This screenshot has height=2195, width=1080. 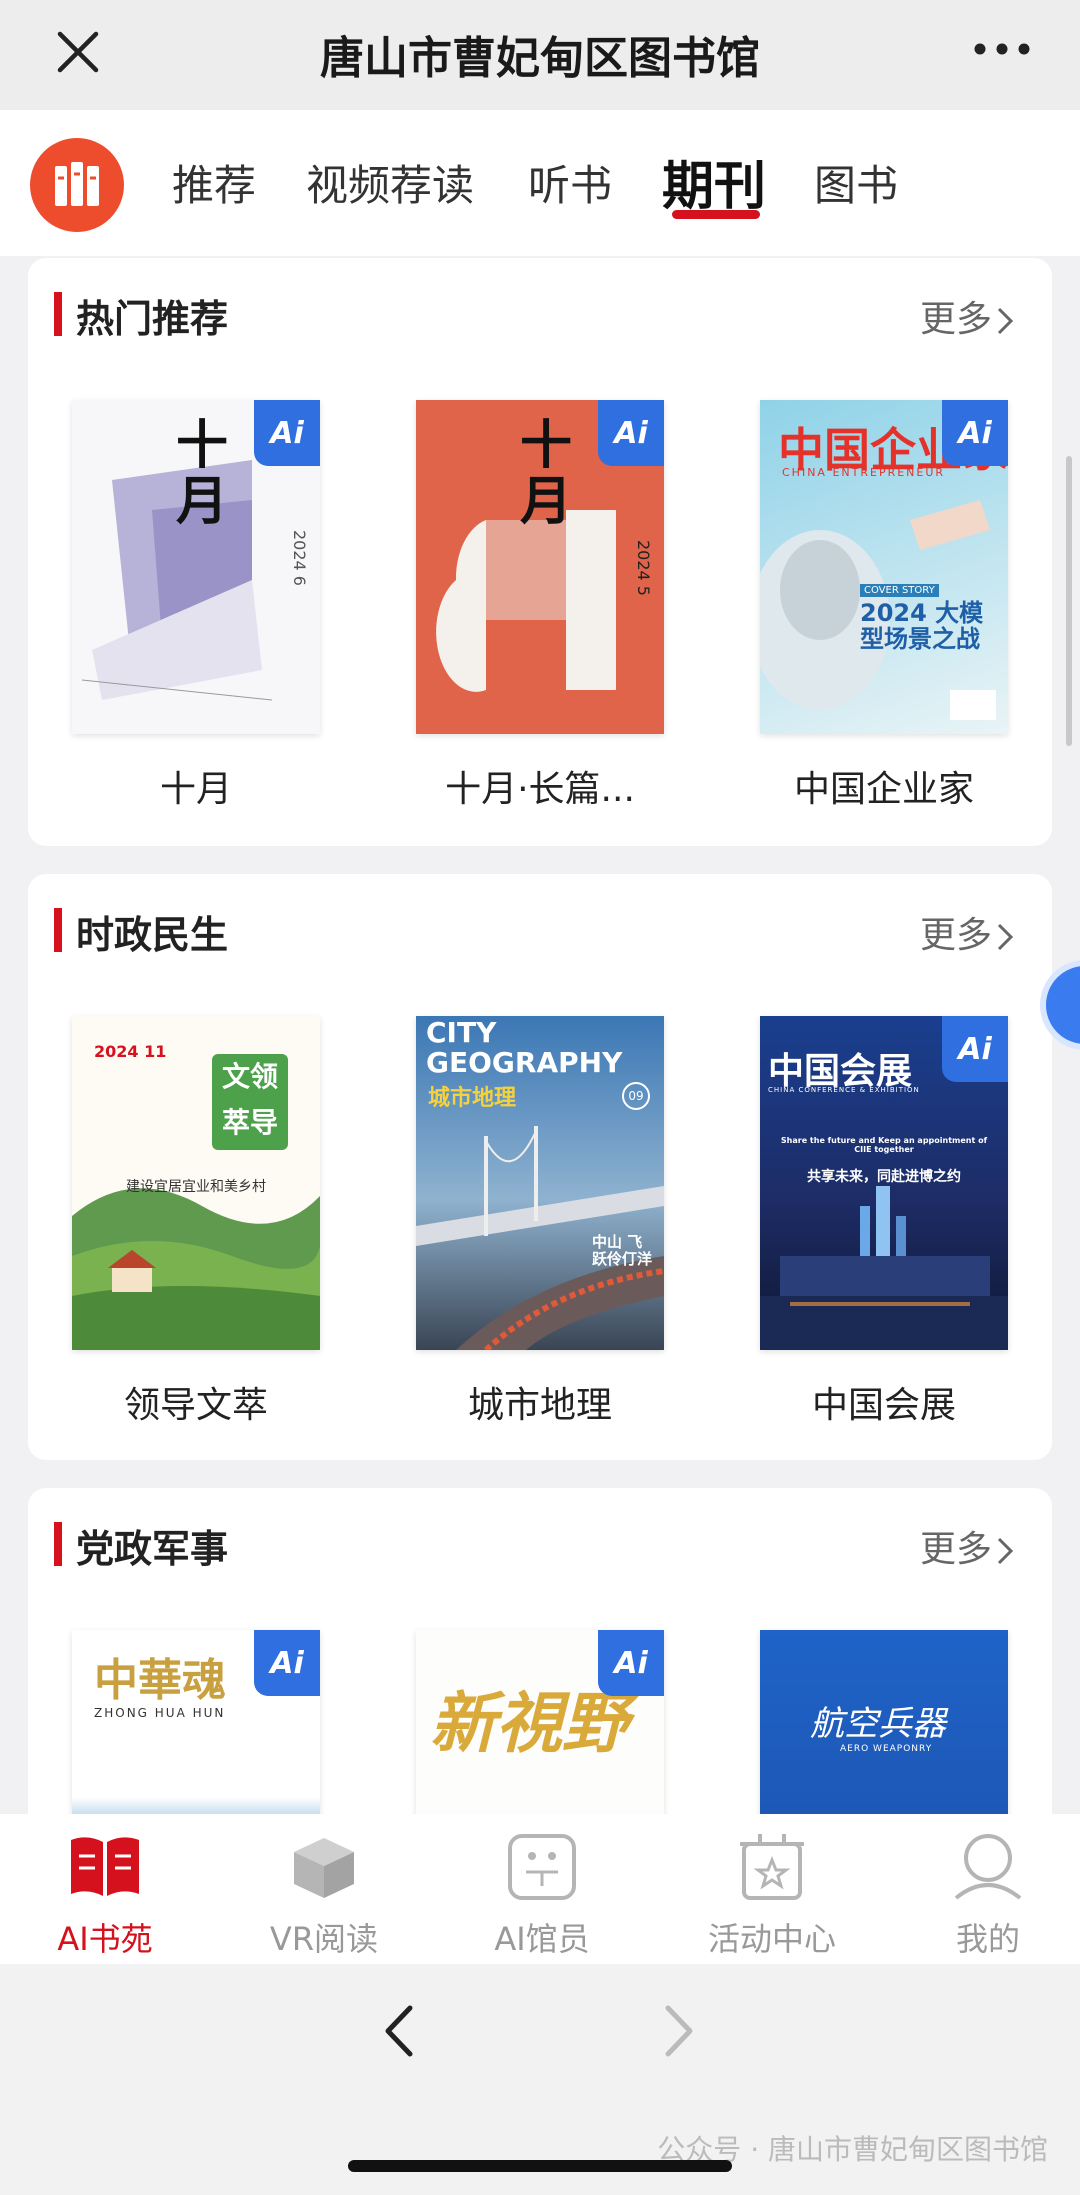 I want to click on nav-activity-center: 活动中心, so click(x=772, y=1896).